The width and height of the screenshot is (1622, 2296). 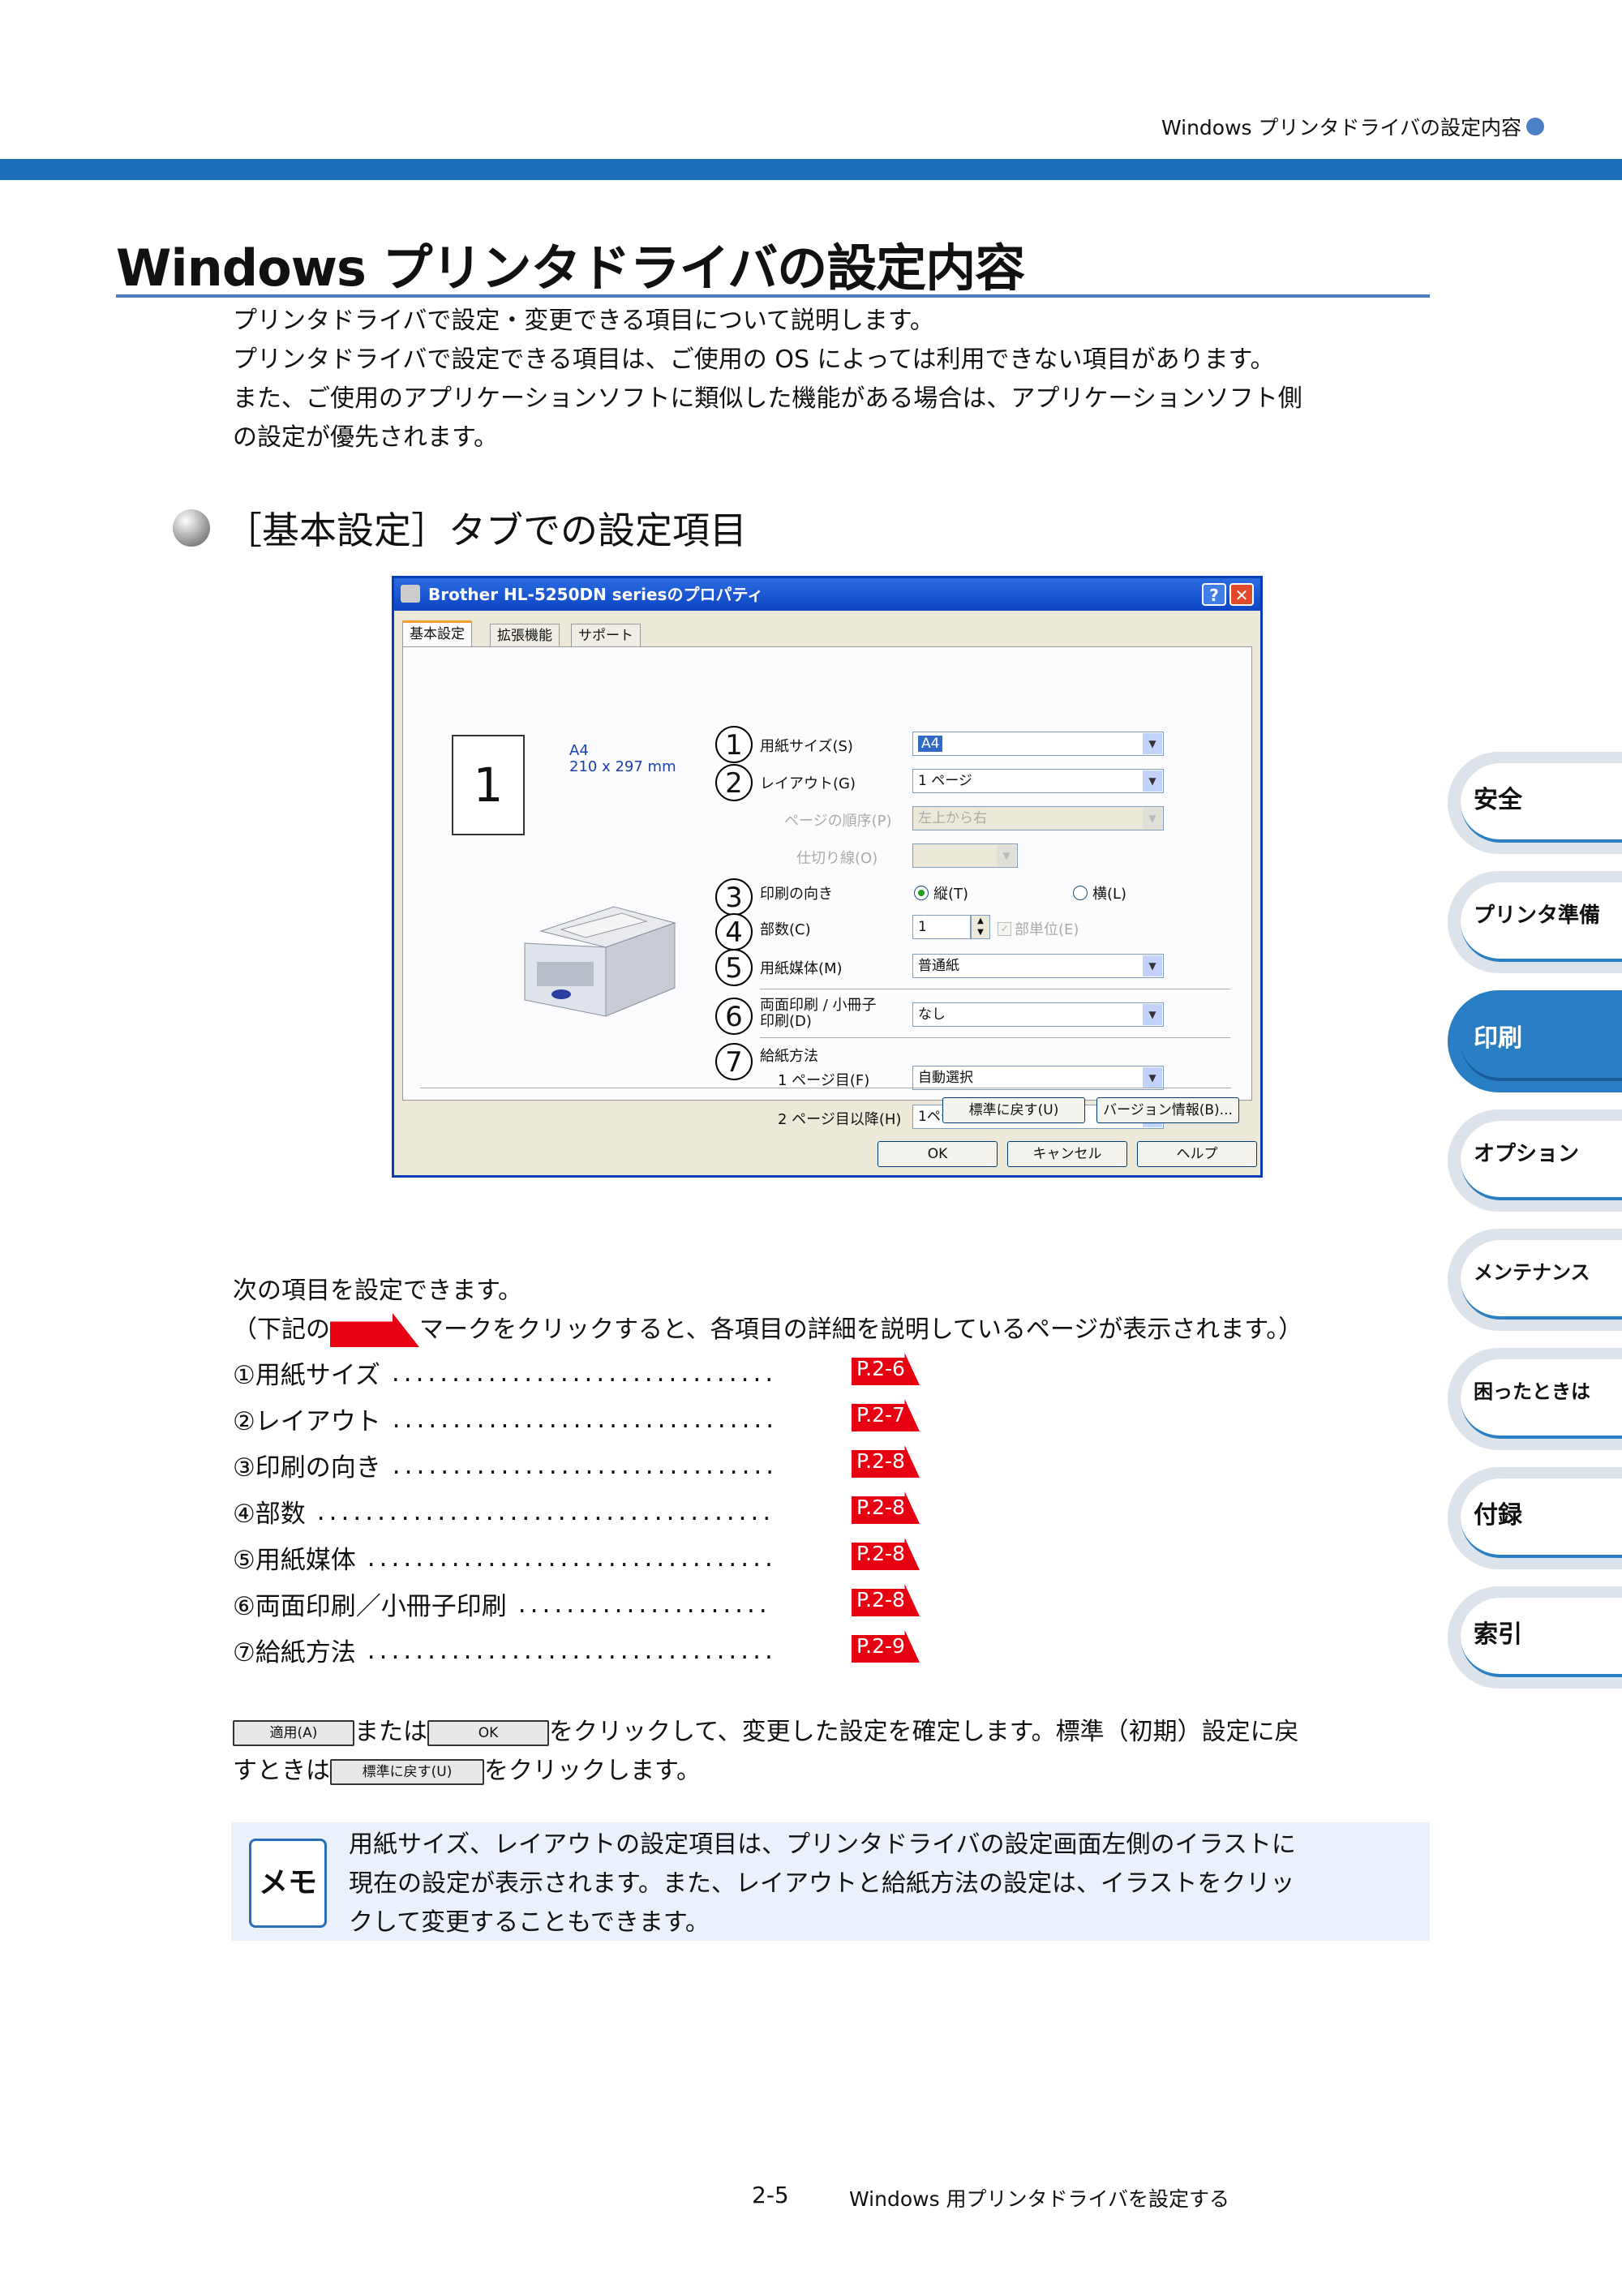 I want to click on border-label: 仕切り線(O), so click(x=837, y=858).